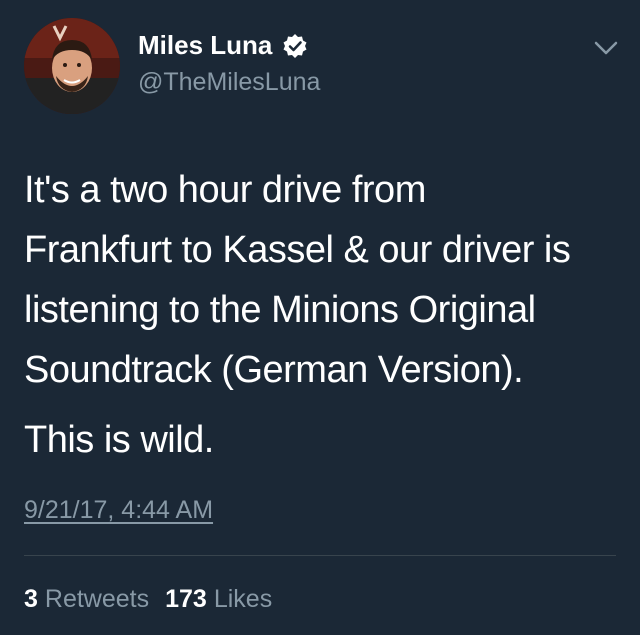 The image size is (640, 635). I want to click on profile-photo-icon, so click(72, 66).